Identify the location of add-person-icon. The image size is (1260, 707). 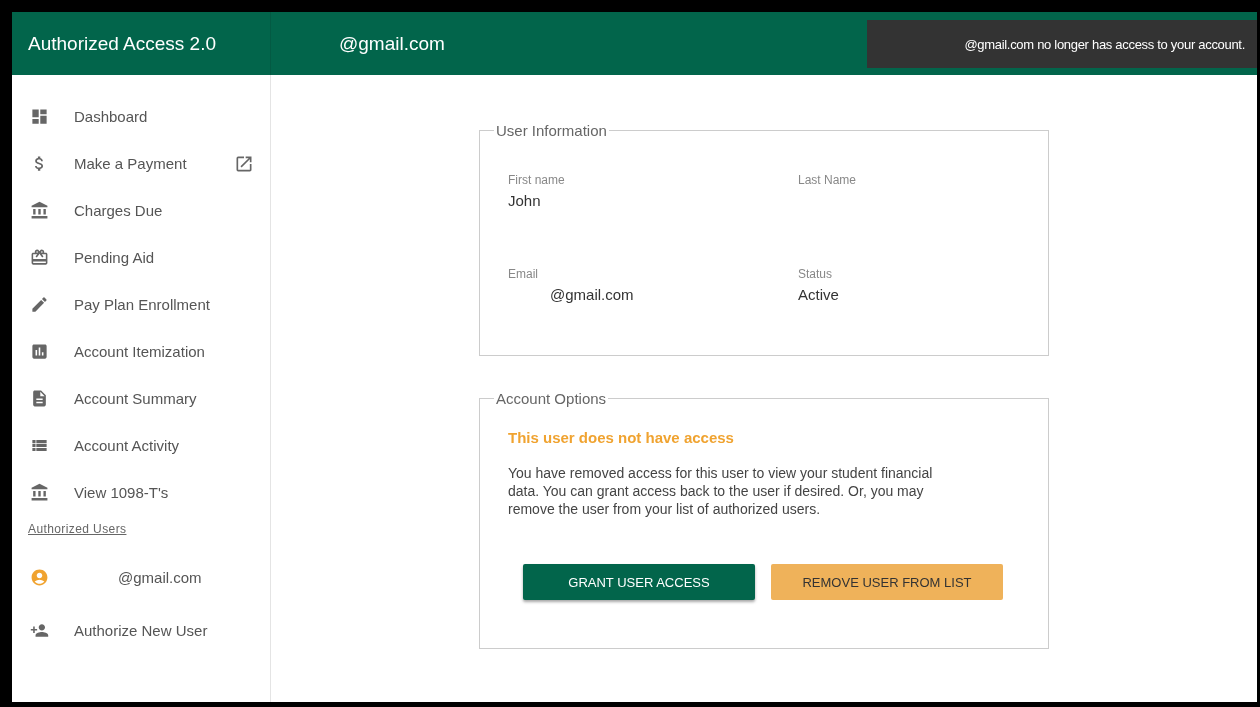
(39, 630).